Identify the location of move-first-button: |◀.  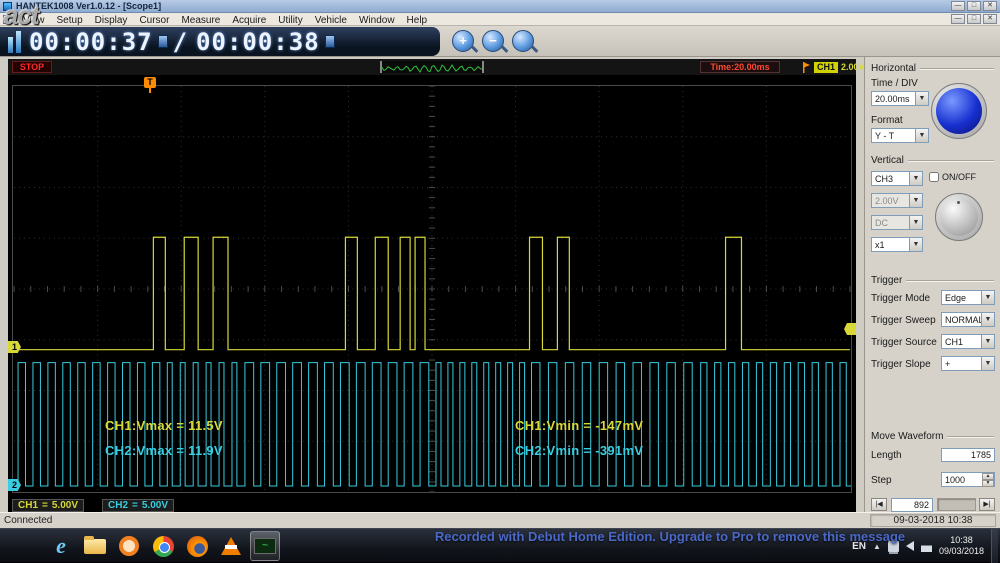
(879, 504).